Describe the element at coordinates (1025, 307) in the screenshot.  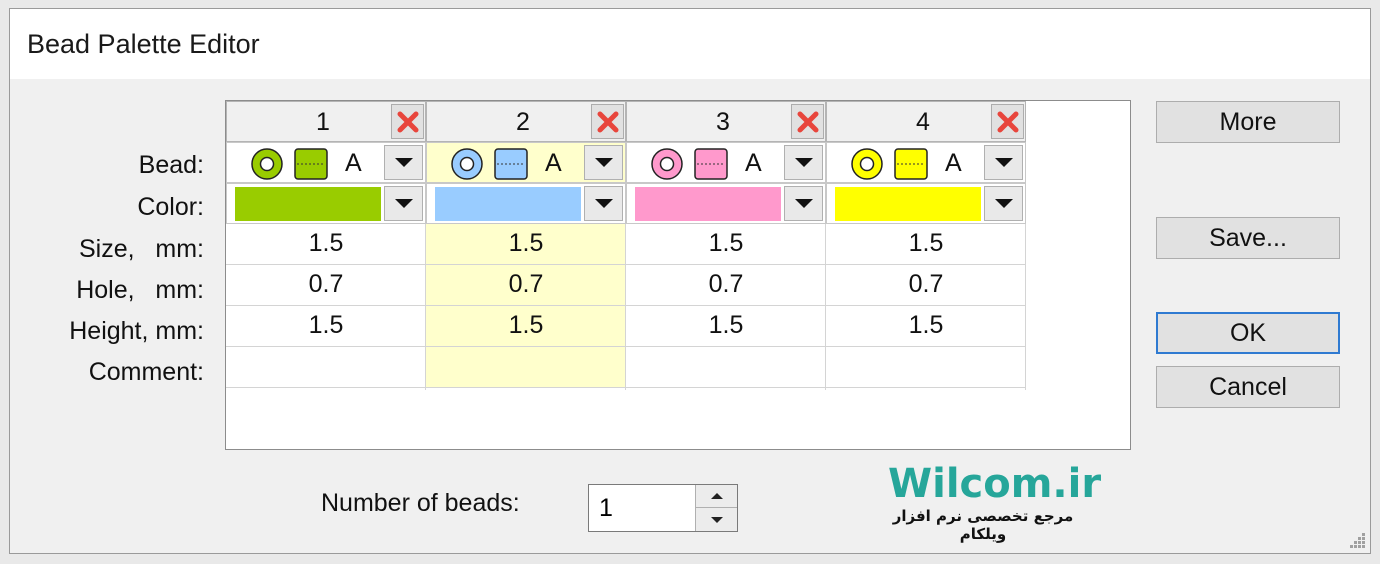
I see `column-divider` at that location.